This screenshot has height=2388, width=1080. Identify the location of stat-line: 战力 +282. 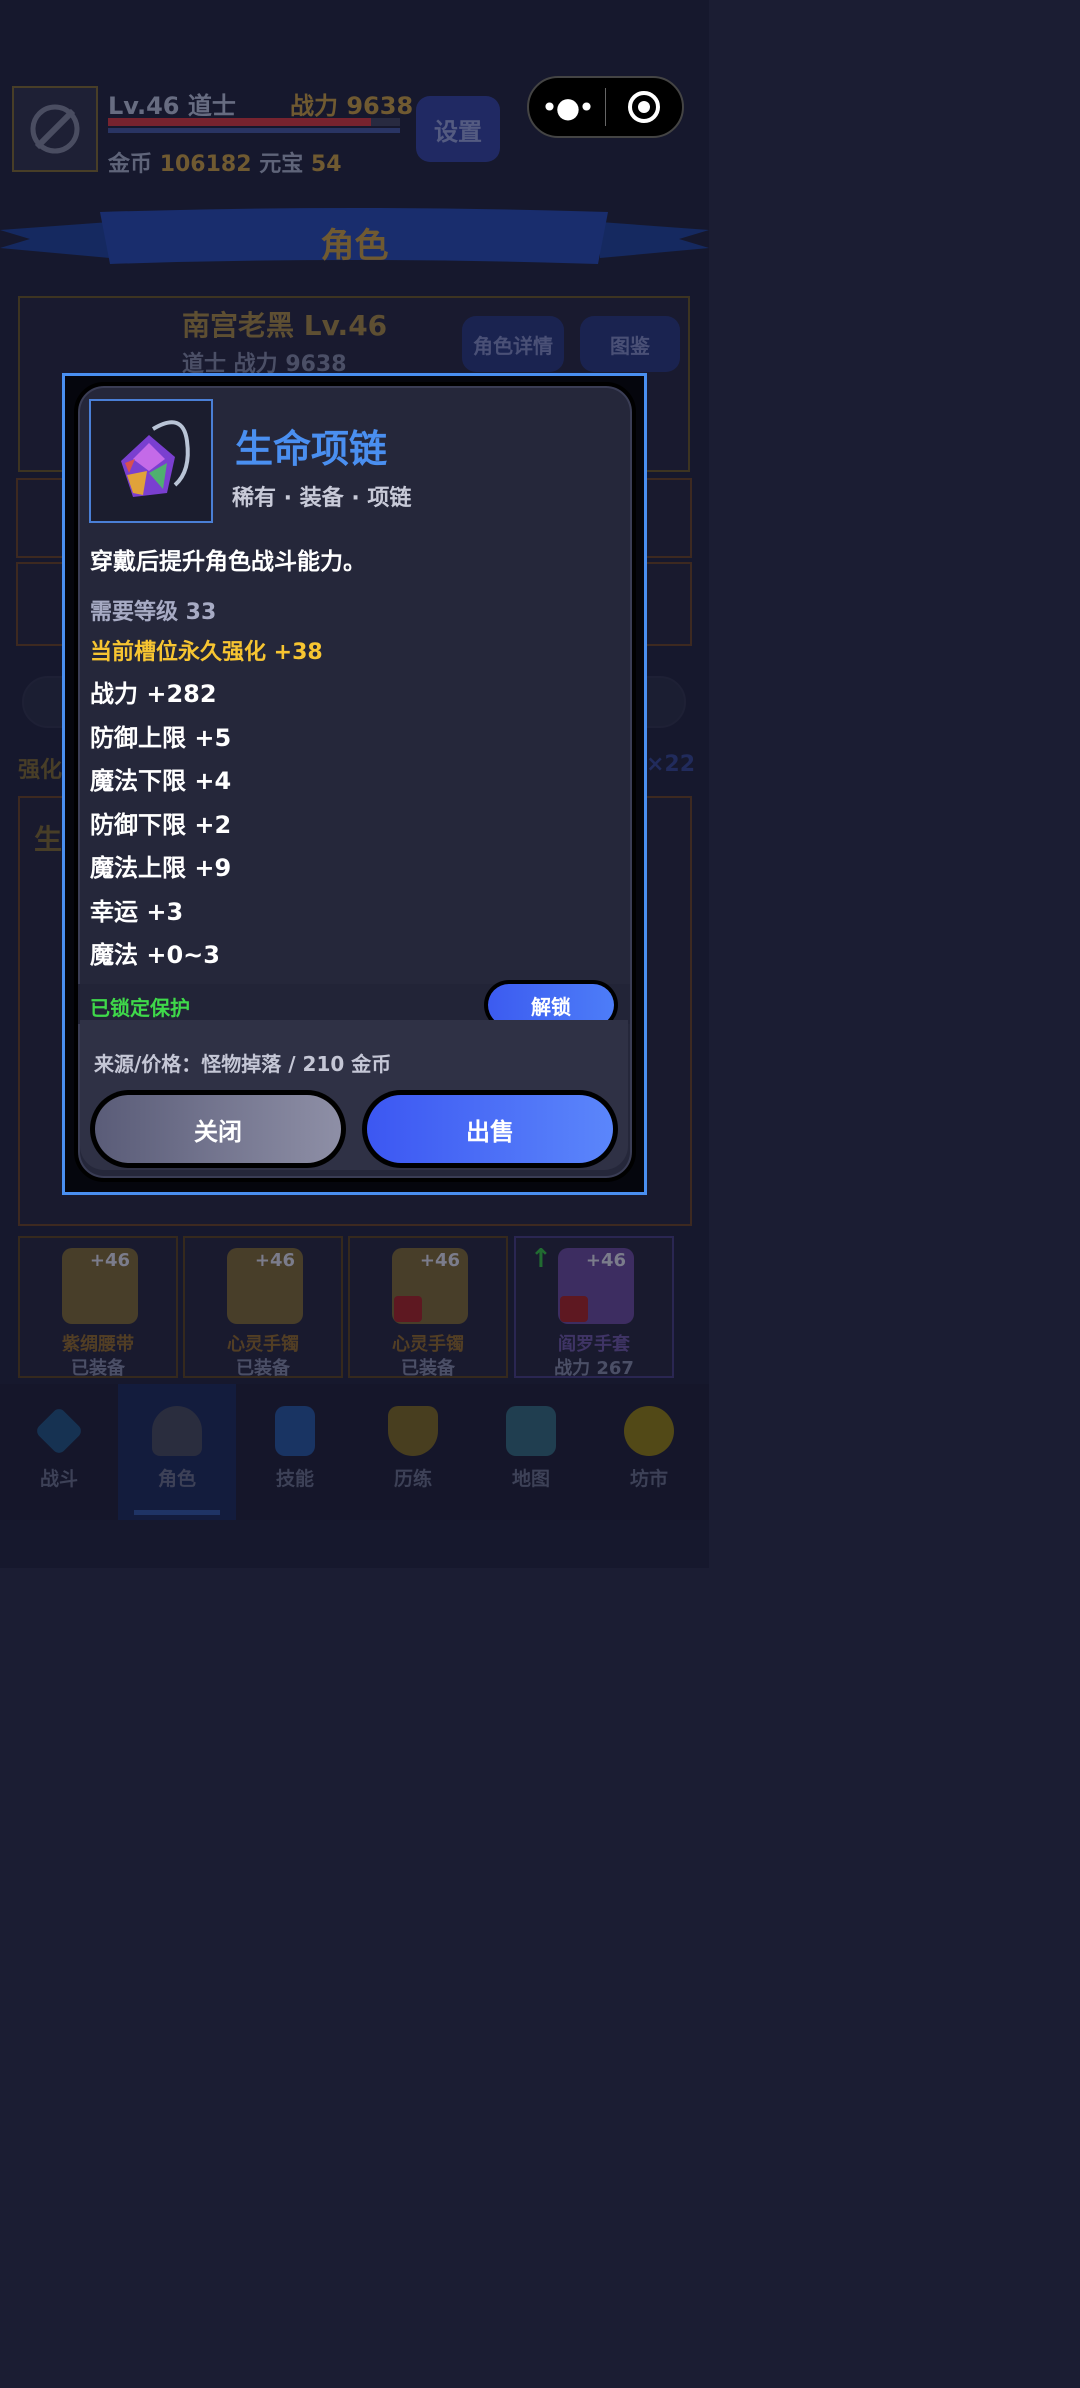
(153, 694).